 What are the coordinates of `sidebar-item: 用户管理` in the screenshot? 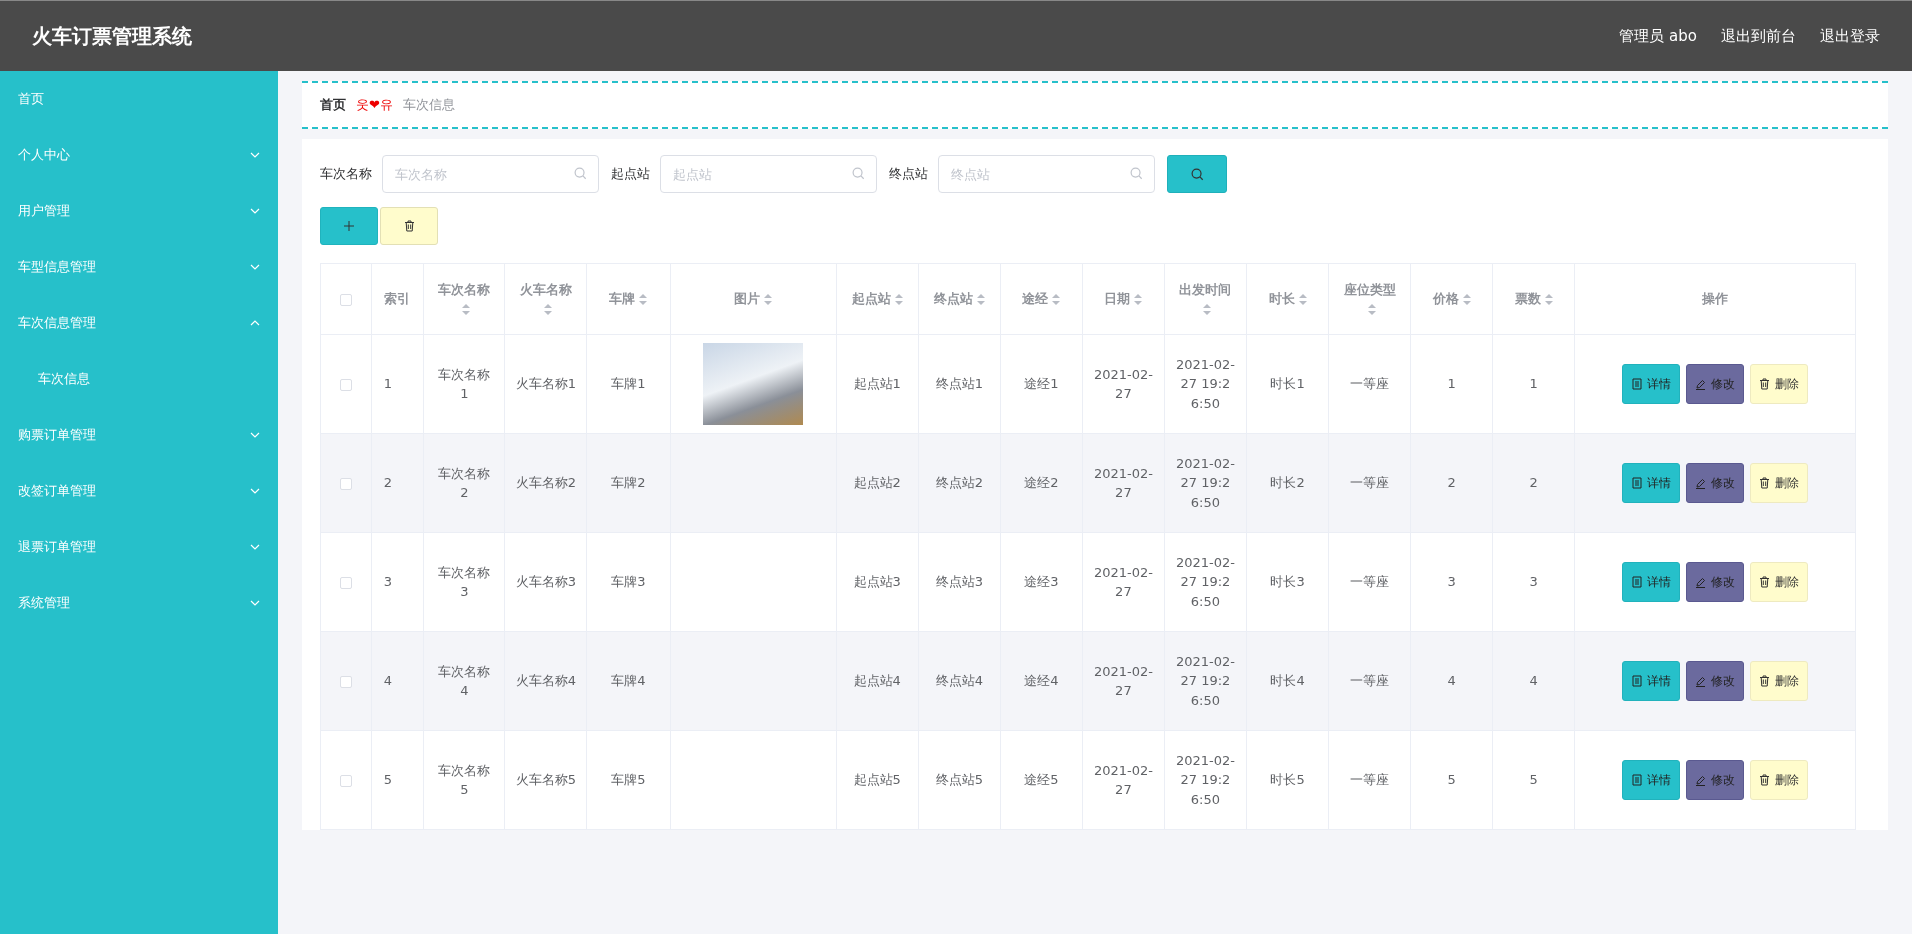 It's located at (139, 211).